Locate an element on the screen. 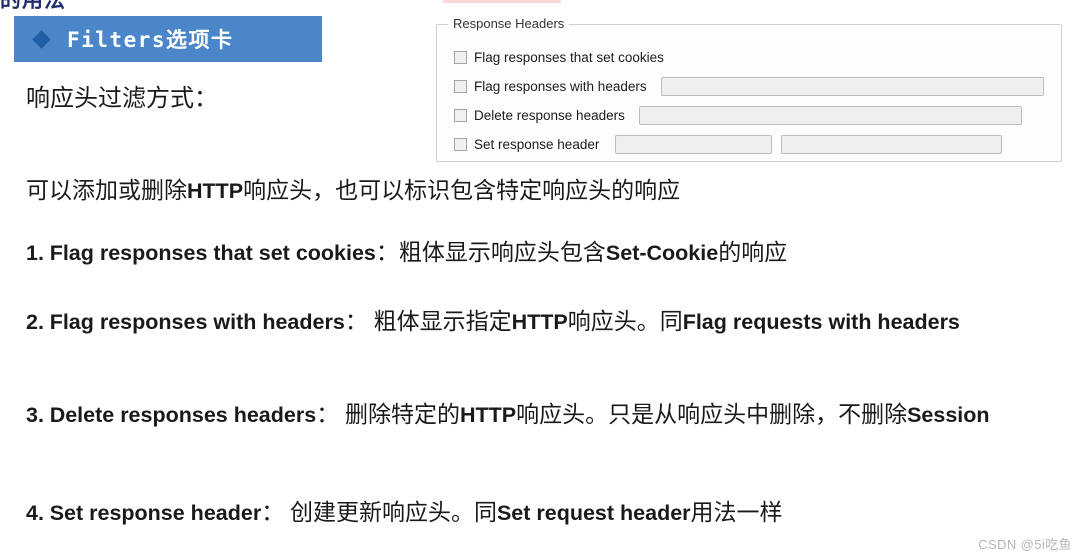 This screenshot has width=1082, height=559. item-3-title: Delete responses headers is located at coordinates (183, 415).